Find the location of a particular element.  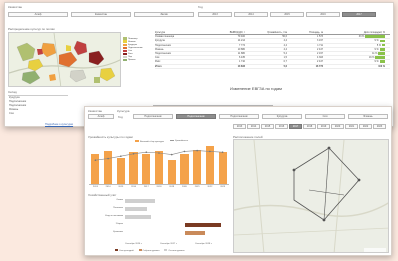

period-label: Год is located at coordinates (120, 117).